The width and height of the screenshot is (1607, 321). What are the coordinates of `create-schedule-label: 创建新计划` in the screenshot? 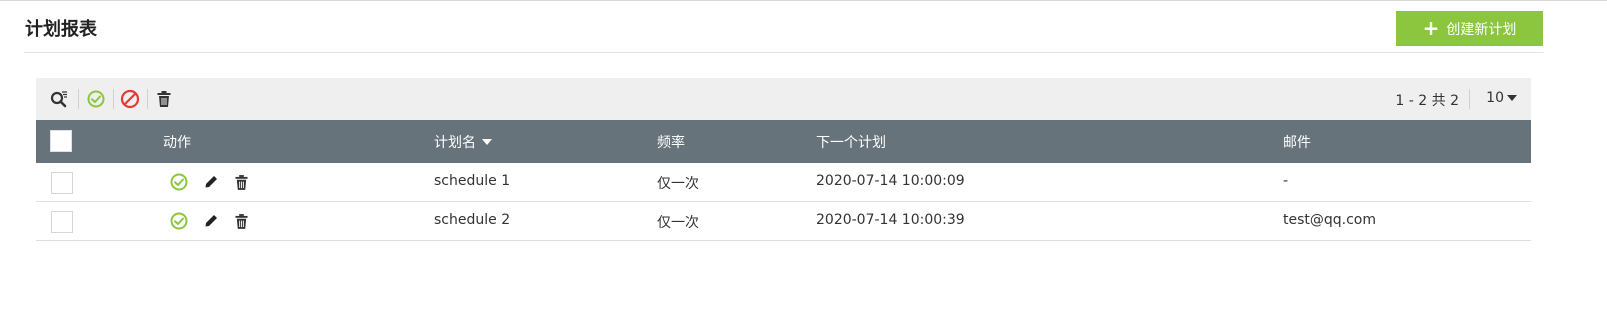 It's located at (1481, 29).